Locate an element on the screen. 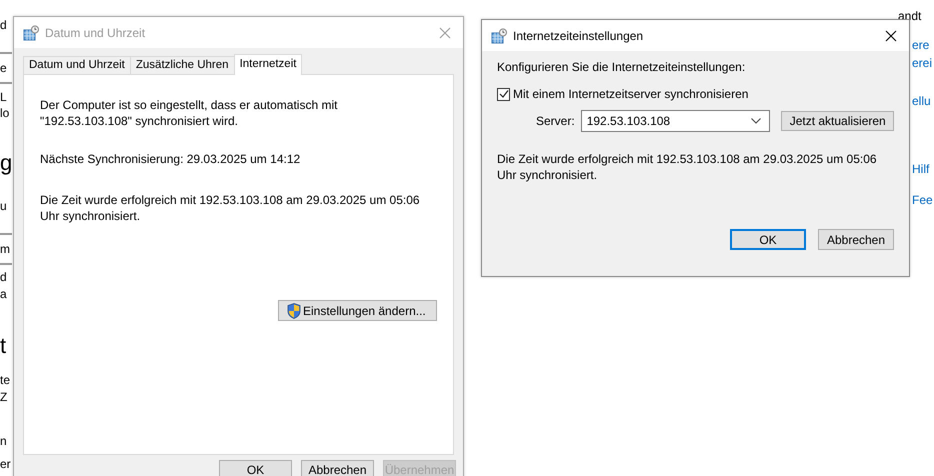 The height and width of the screenshot is (476, 934). section-heading: g is located at coordinates (6, 163).